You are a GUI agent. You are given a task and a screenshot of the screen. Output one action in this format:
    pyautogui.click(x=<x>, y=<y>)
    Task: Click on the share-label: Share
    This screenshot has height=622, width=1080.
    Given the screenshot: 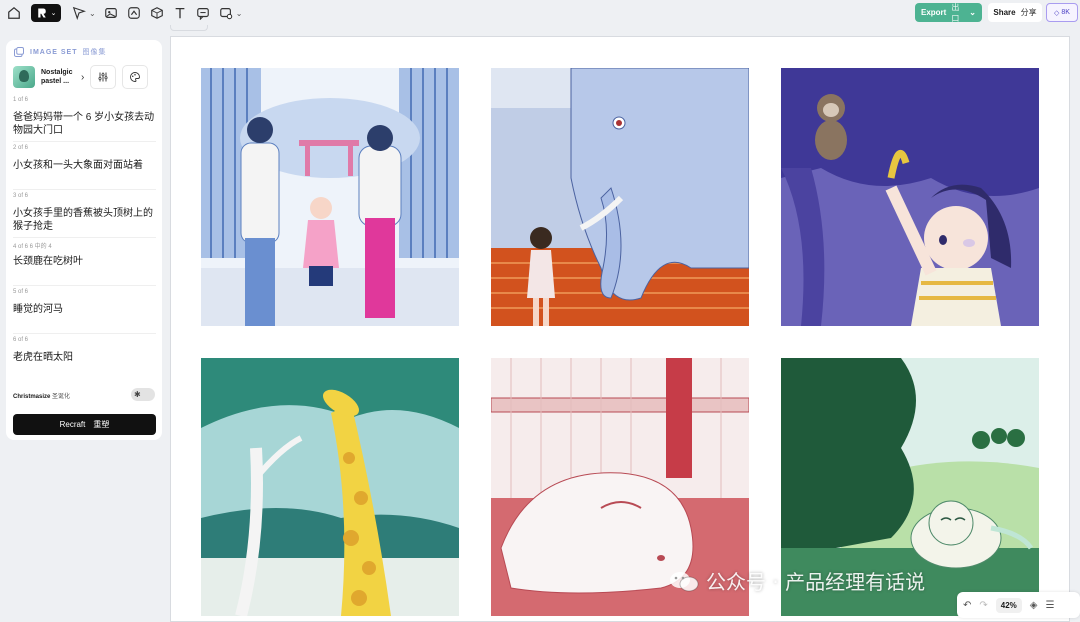 What is the action you would take?
    pyautogui.click(x=1004, y=12)
    